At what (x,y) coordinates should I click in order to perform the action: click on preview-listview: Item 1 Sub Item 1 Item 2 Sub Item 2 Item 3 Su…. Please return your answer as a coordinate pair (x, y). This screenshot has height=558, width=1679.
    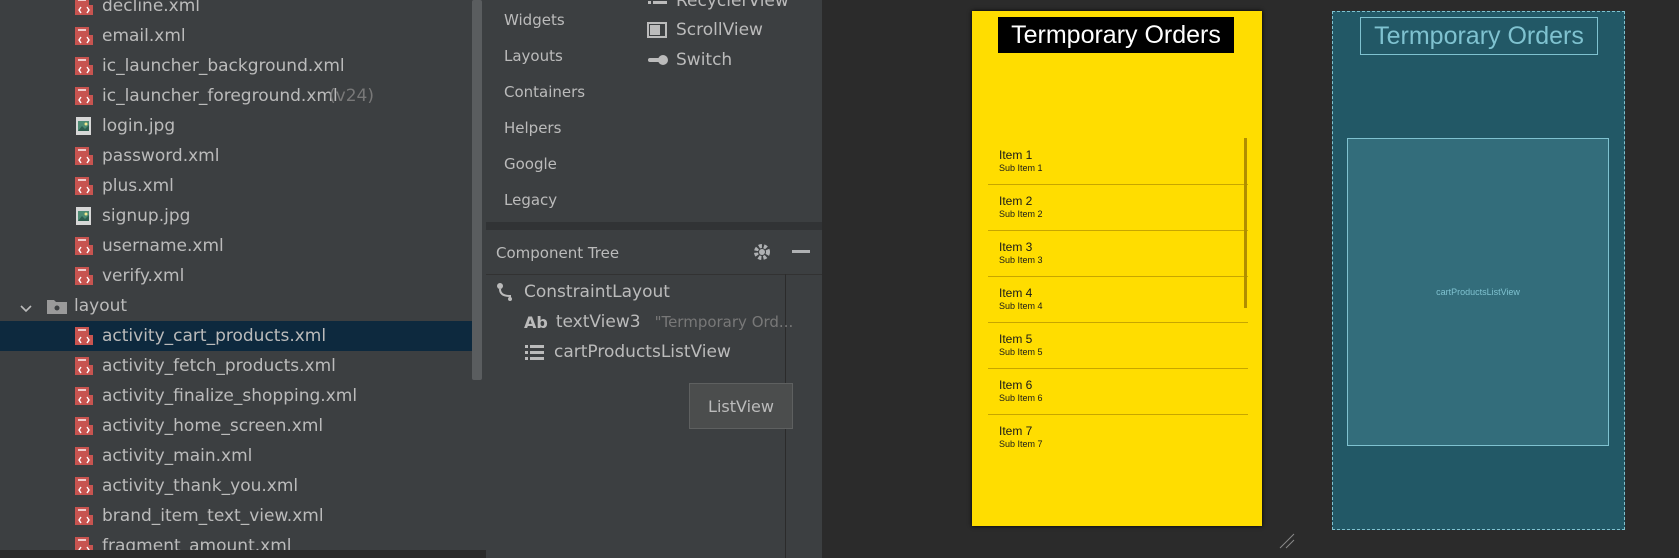
    Looking at the image, I should click on (1118, 296).